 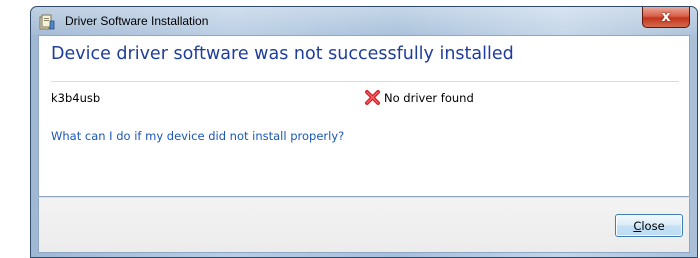 I want to click on divider, so click(x=365, y=81).